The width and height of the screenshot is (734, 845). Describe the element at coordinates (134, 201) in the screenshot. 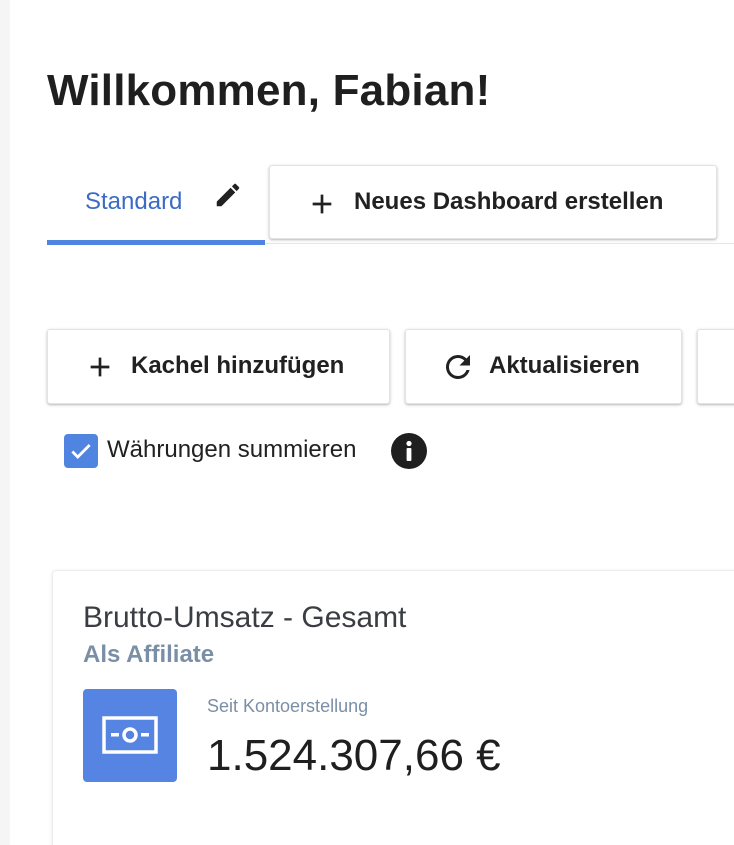

I see `tab-standard-label: Standard` at that location.